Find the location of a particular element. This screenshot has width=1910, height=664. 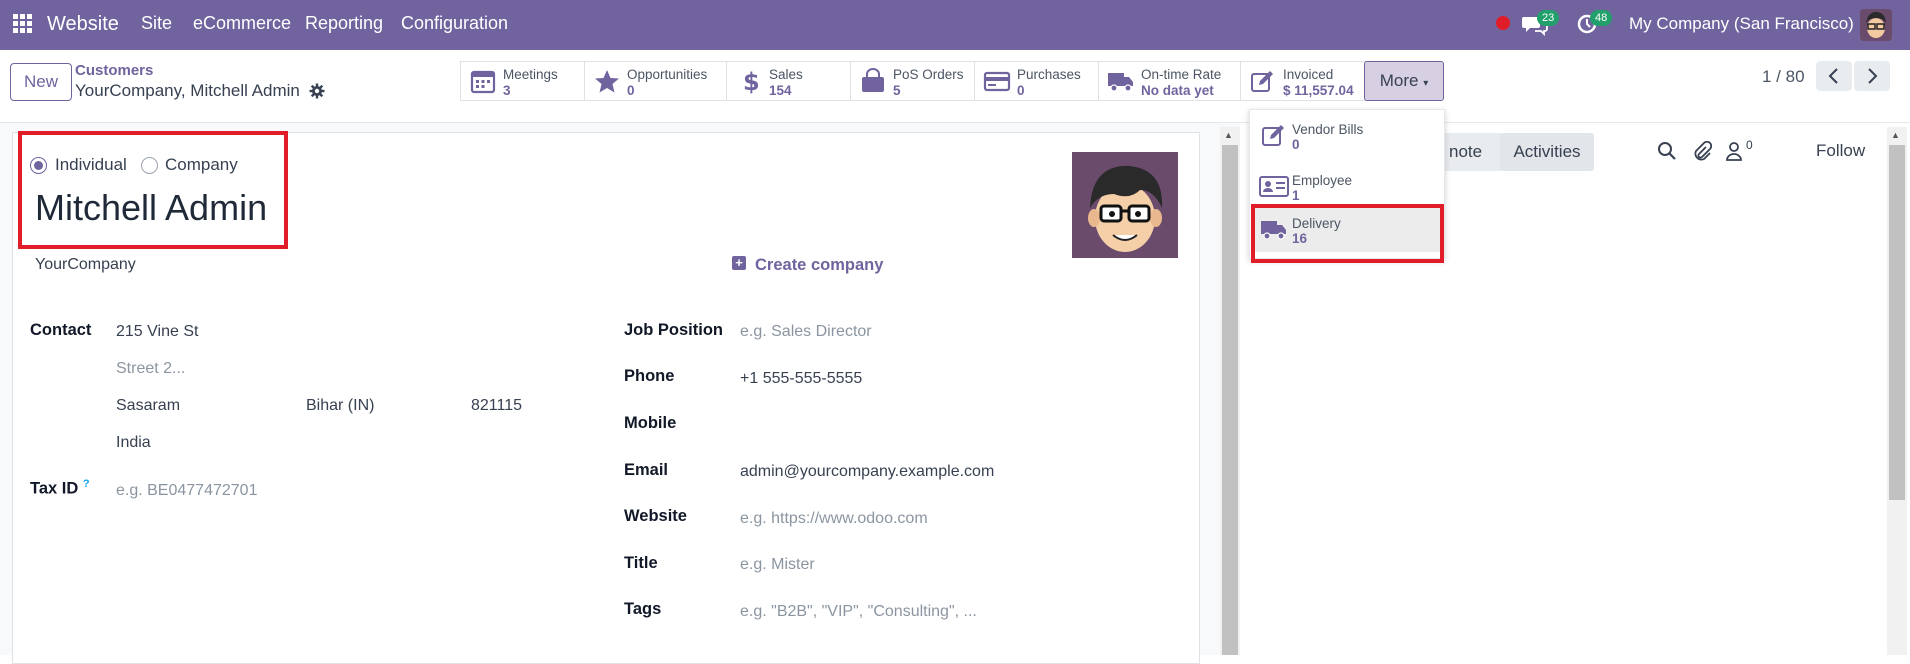

smart-button-label: PoS Orders is located at coordinates (928, 74).